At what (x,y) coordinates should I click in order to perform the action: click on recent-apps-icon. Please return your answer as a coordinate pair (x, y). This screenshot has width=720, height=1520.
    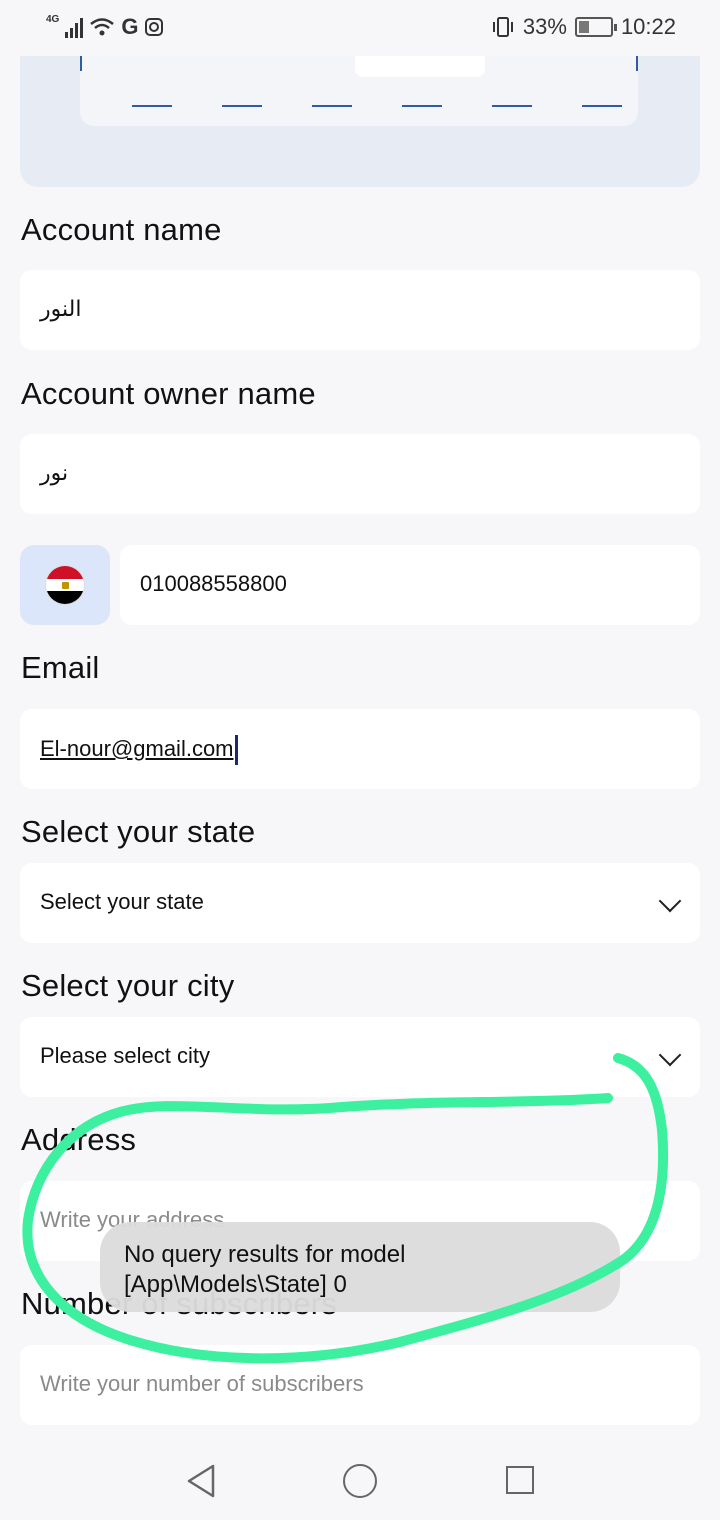
    Looking at the image, I should click on (520, 1480).